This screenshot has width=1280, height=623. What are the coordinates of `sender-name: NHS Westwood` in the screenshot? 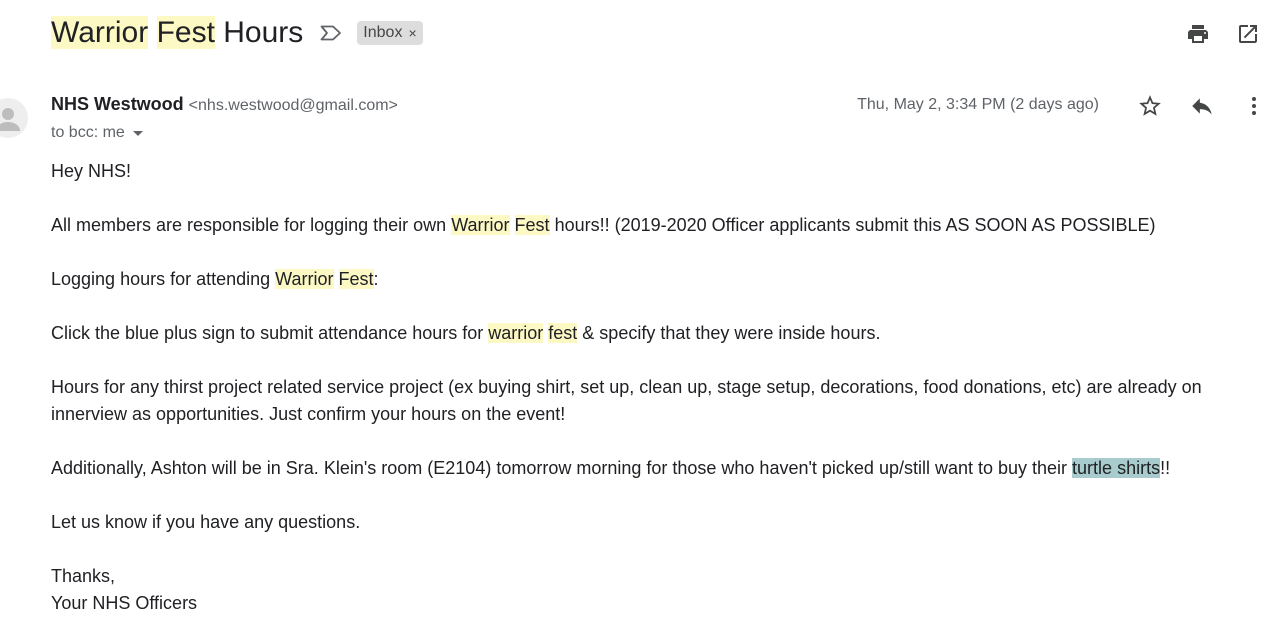 It's located at (117, 104).